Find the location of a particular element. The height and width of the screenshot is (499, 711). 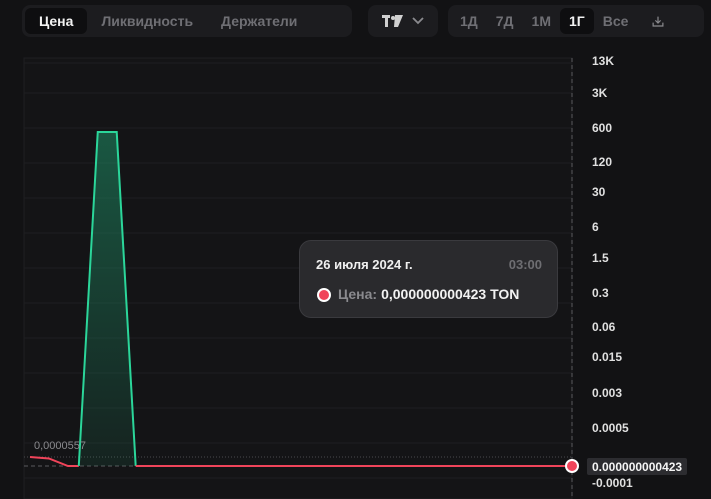

range-1d: 1Д is located at coordinates (469, 21).